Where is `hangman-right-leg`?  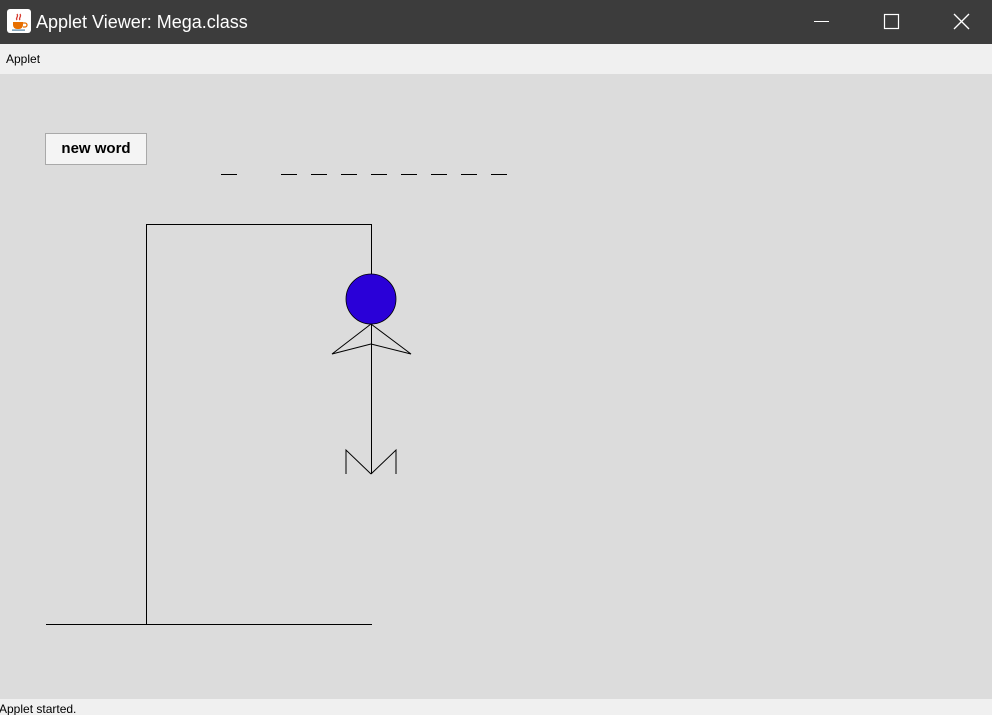
hangman-right-leg is located at coordinates (383, 461).